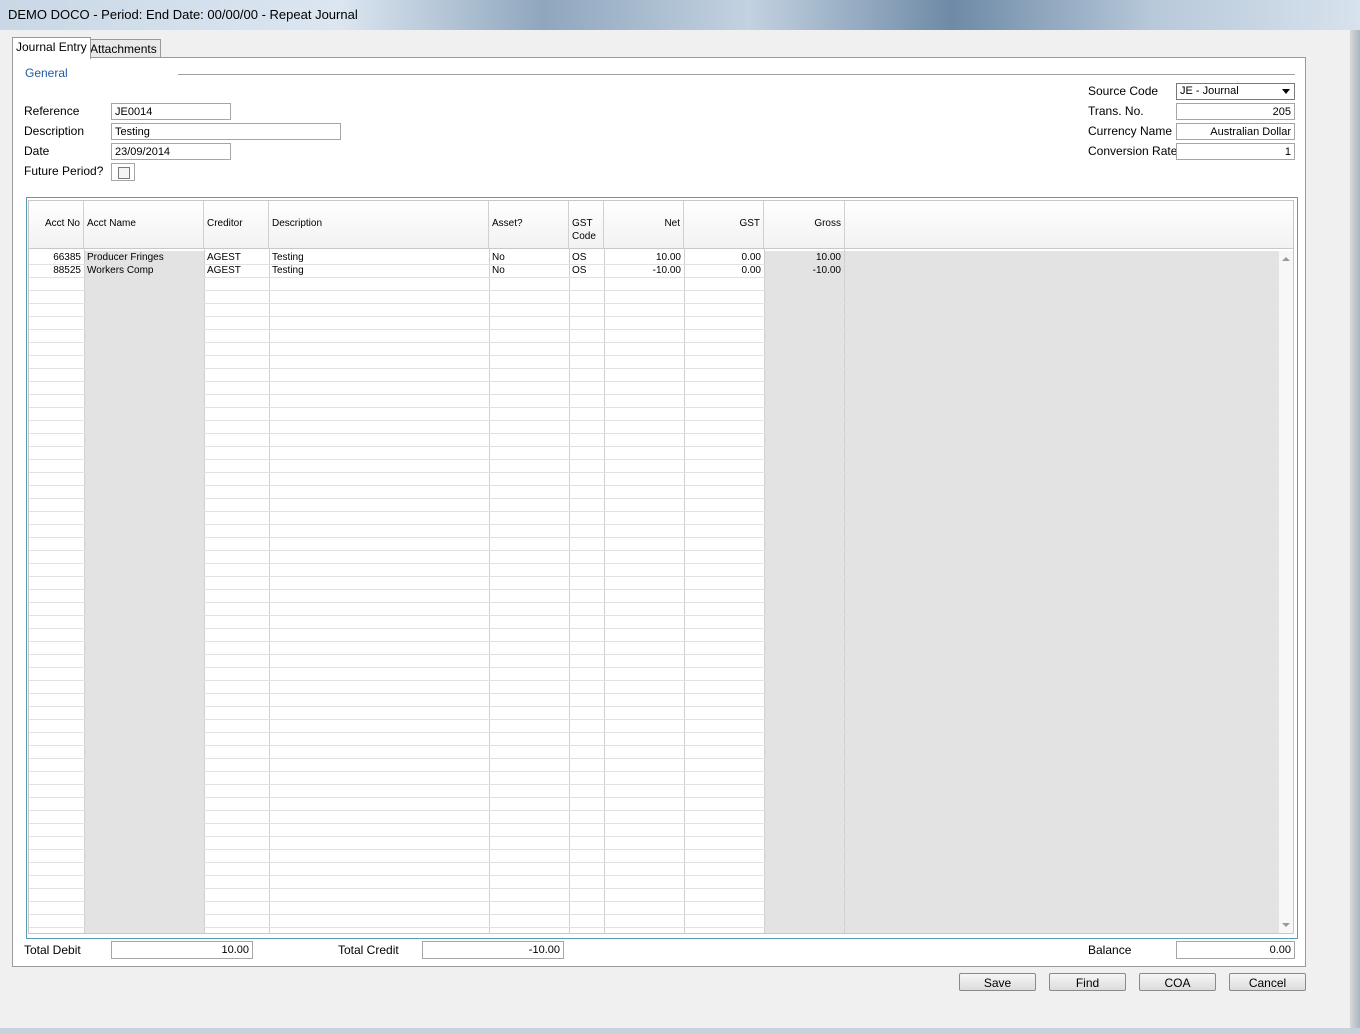 Image resolution: width=1360 pixels, height=1034 pixels. What do you see at coordinates (1235, 91) in the screenshot?
I see `source-code-select: JE - Journal` at bounding box center [1235, 91].